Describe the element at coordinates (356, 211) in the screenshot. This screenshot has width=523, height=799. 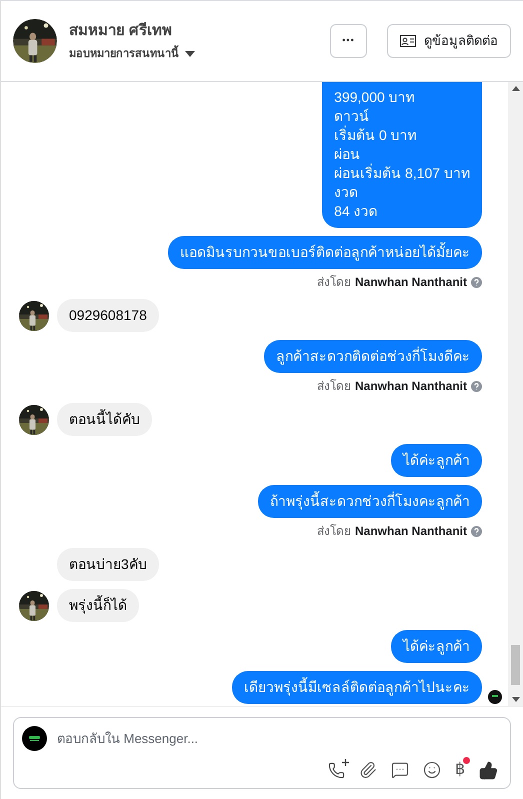
I see `message-text: 84 งวด` at that location.